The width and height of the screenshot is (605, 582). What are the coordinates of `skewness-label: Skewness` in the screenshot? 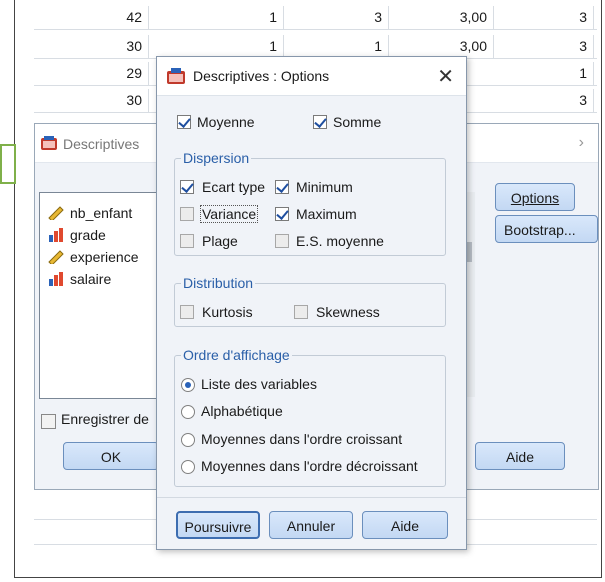 It's located at (348, 312).